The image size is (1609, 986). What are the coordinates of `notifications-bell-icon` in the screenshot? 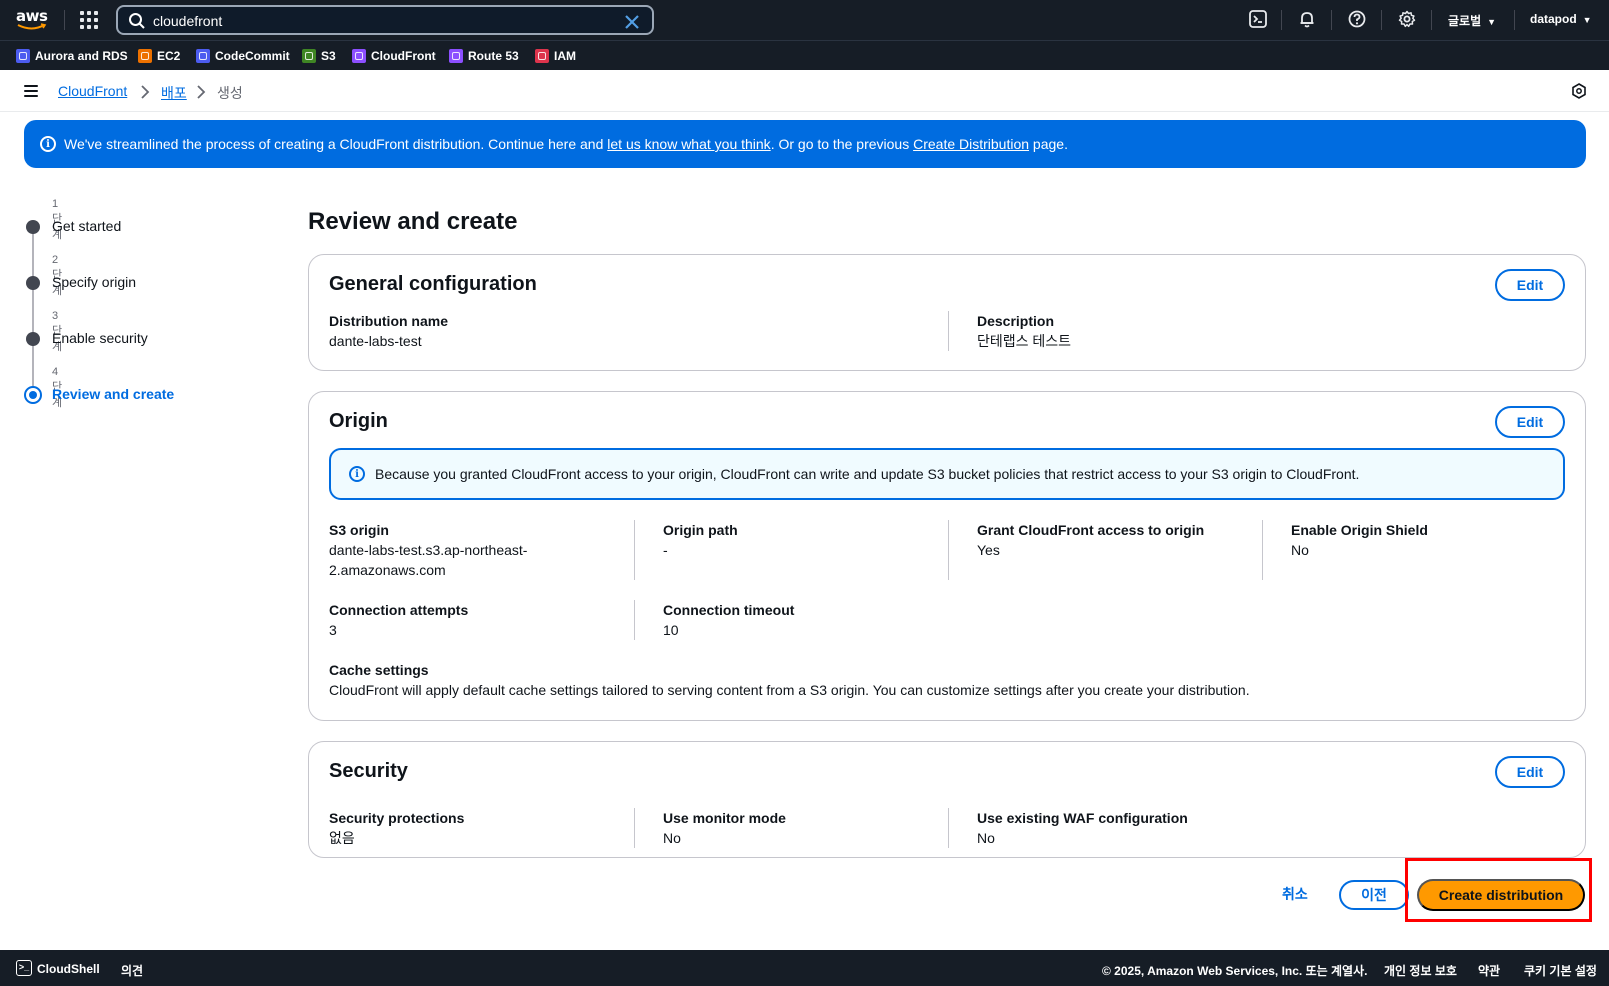 It's located at (1308, 20).